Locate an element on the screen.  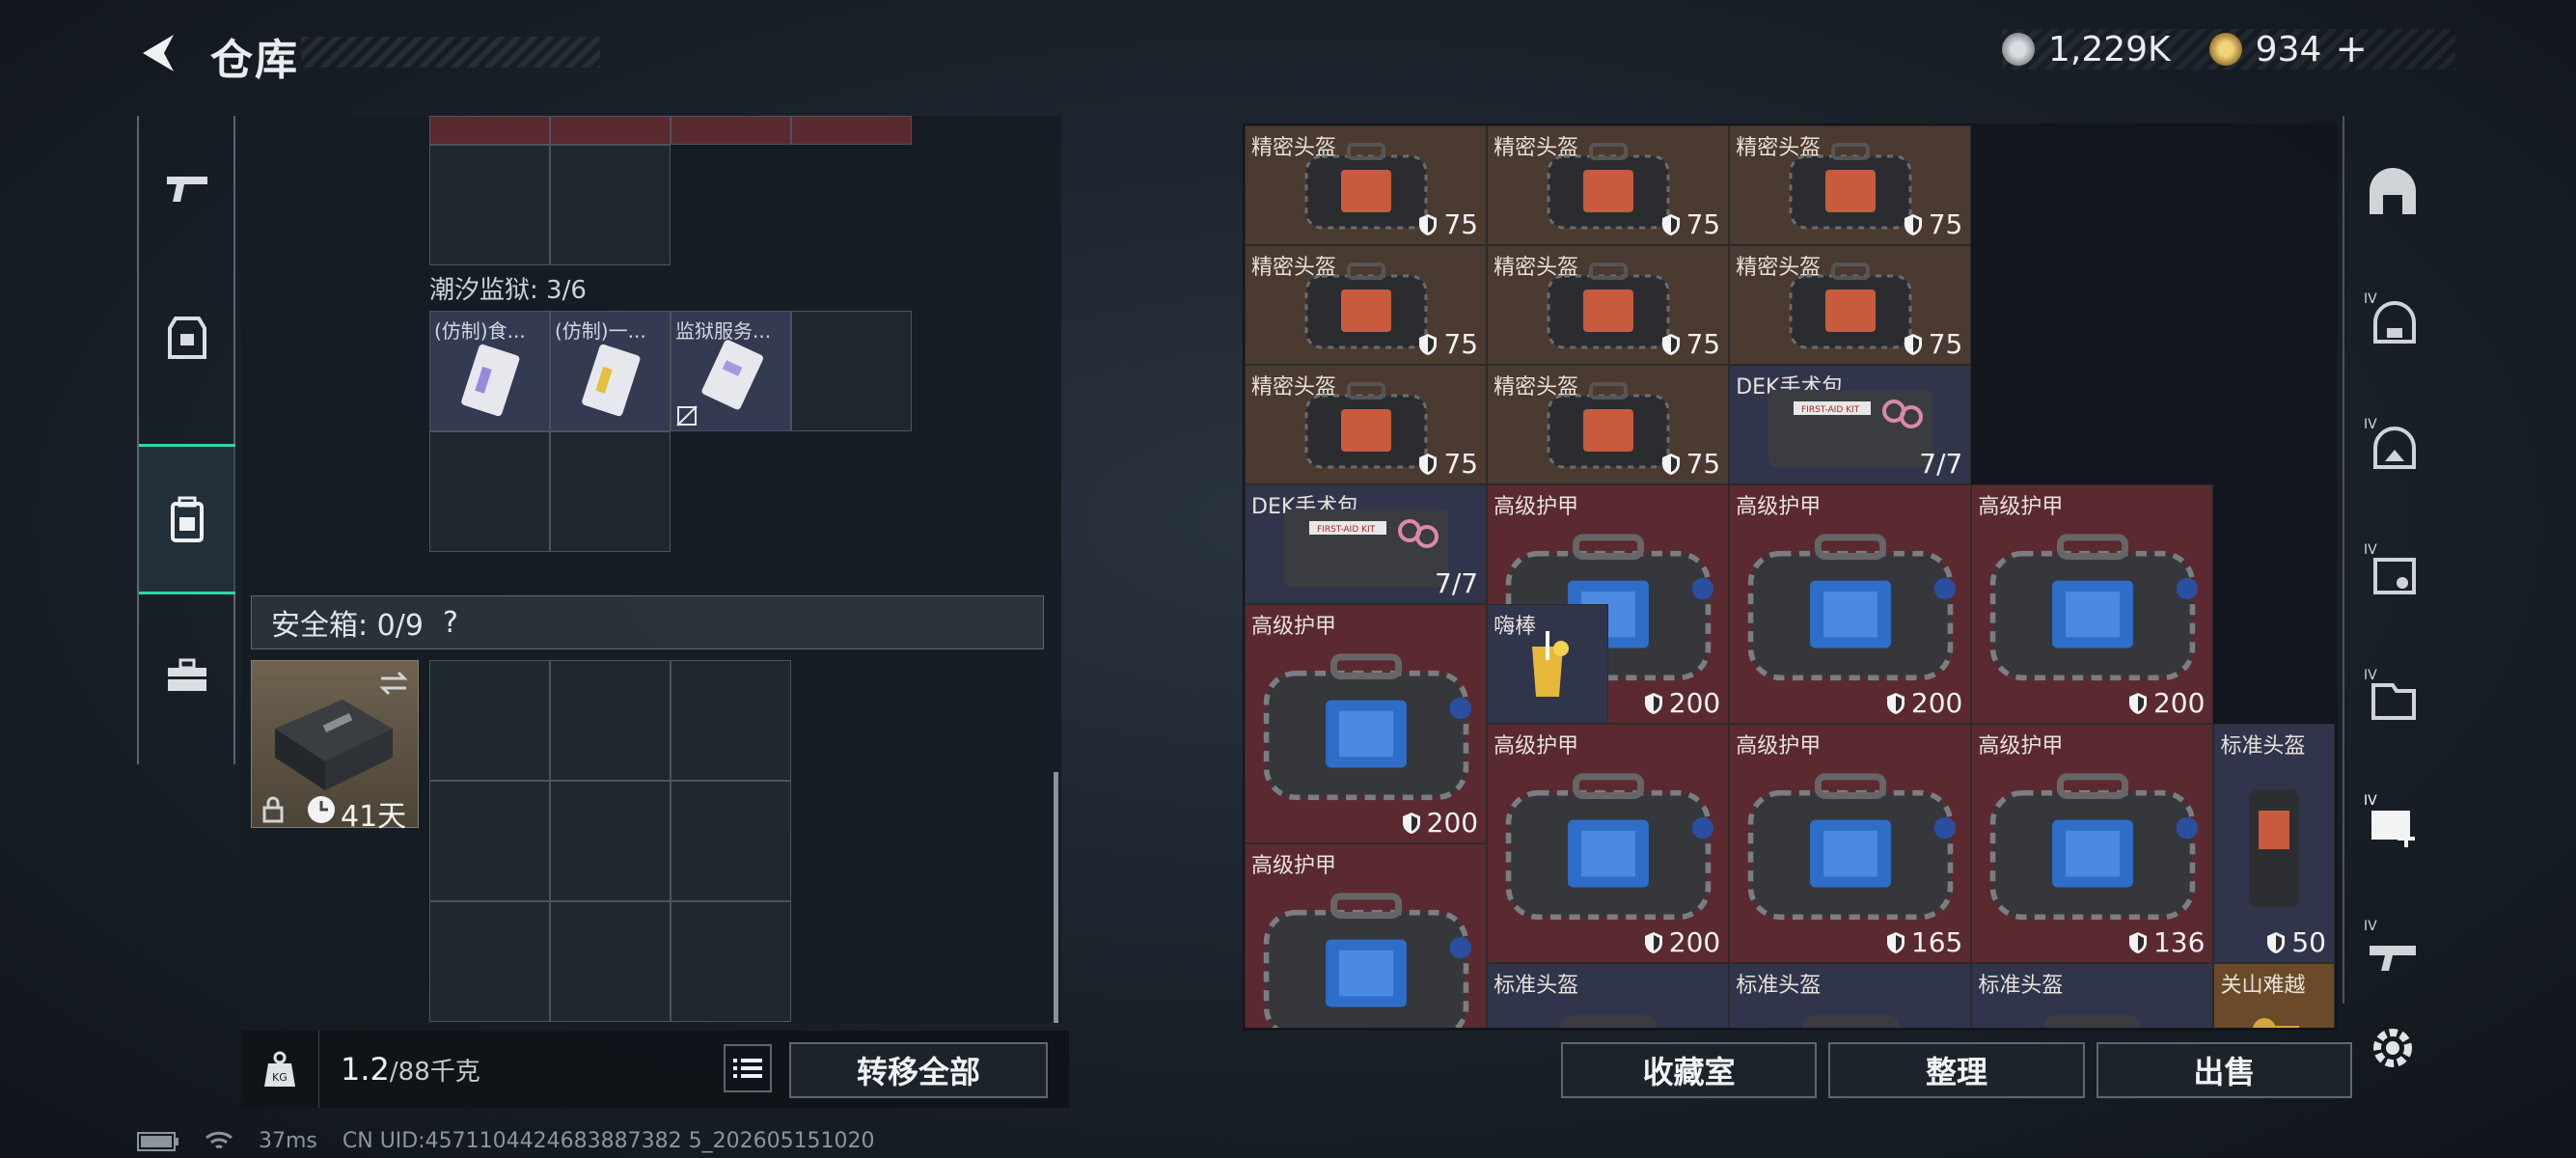
stash-item: 高级护甲 is located at coordinates (1366, 935).